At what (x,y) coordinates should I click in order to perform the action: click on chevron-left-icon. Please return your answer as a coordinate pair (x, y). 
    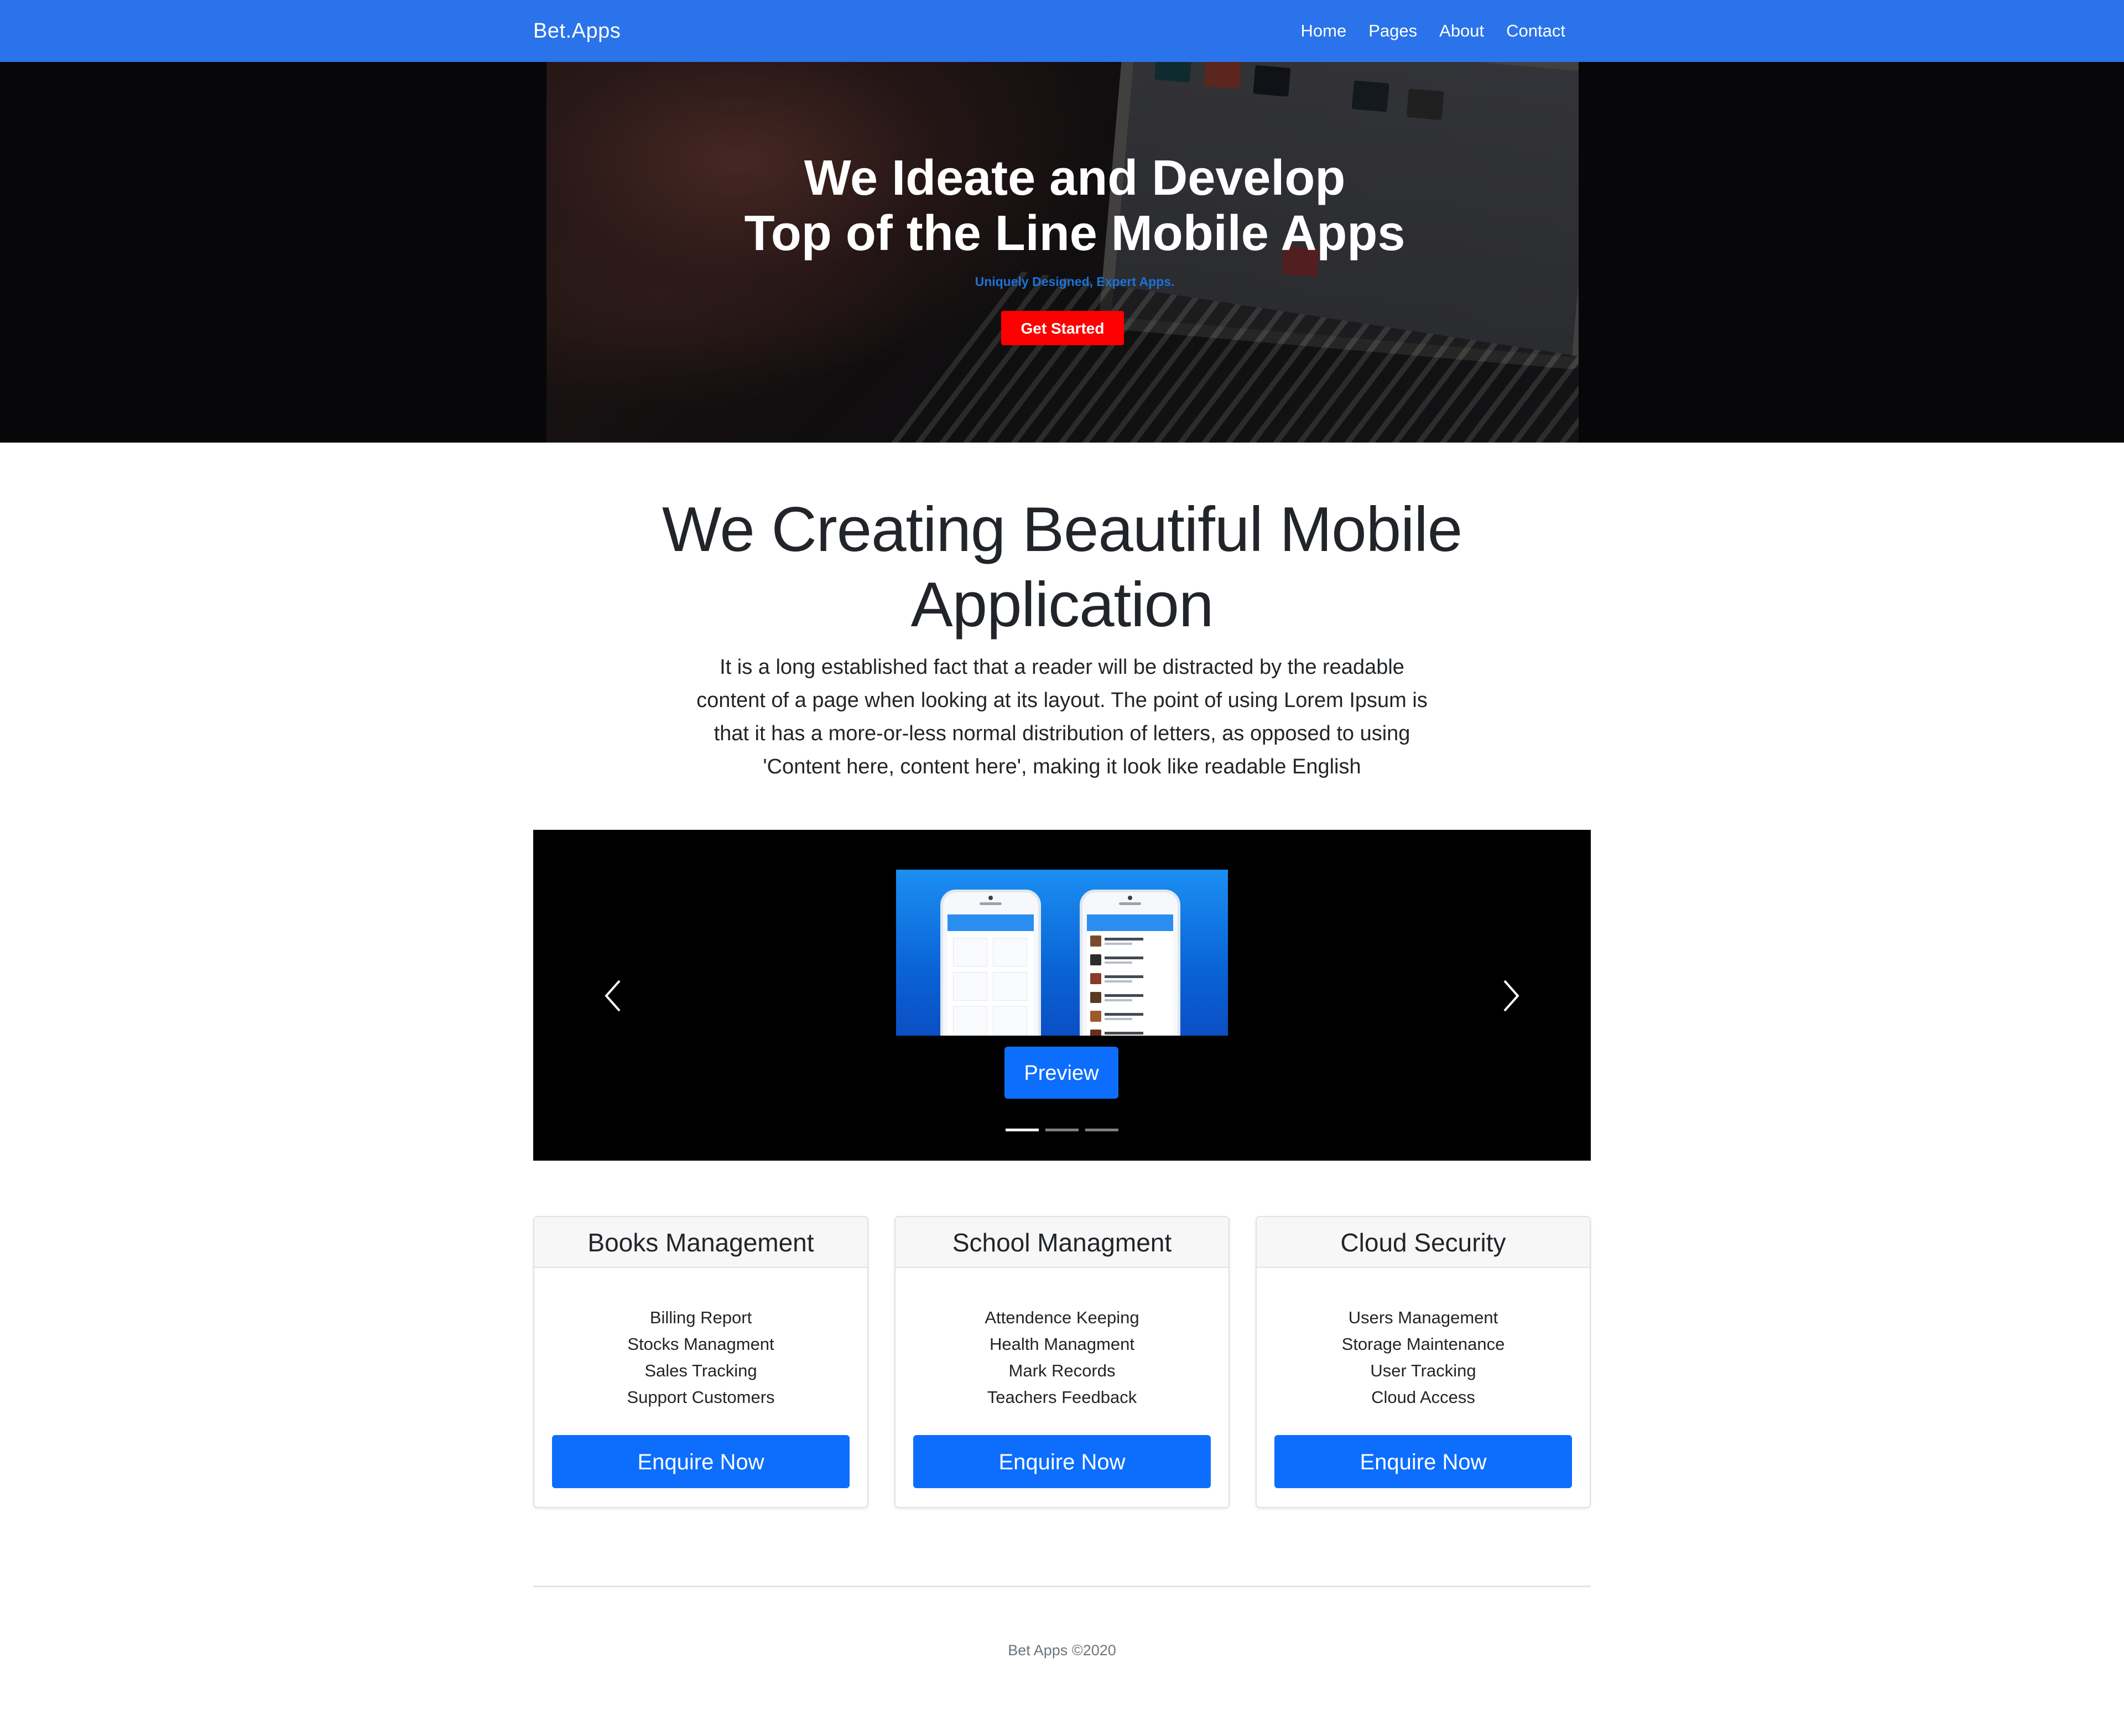
    Looking at the image, I should click on (613, 996).